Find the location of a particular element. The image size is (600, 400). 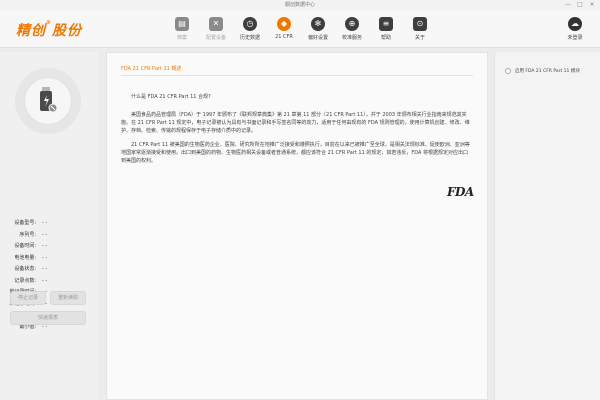

info-label: 序列号: is located at coordinates (27, 234).